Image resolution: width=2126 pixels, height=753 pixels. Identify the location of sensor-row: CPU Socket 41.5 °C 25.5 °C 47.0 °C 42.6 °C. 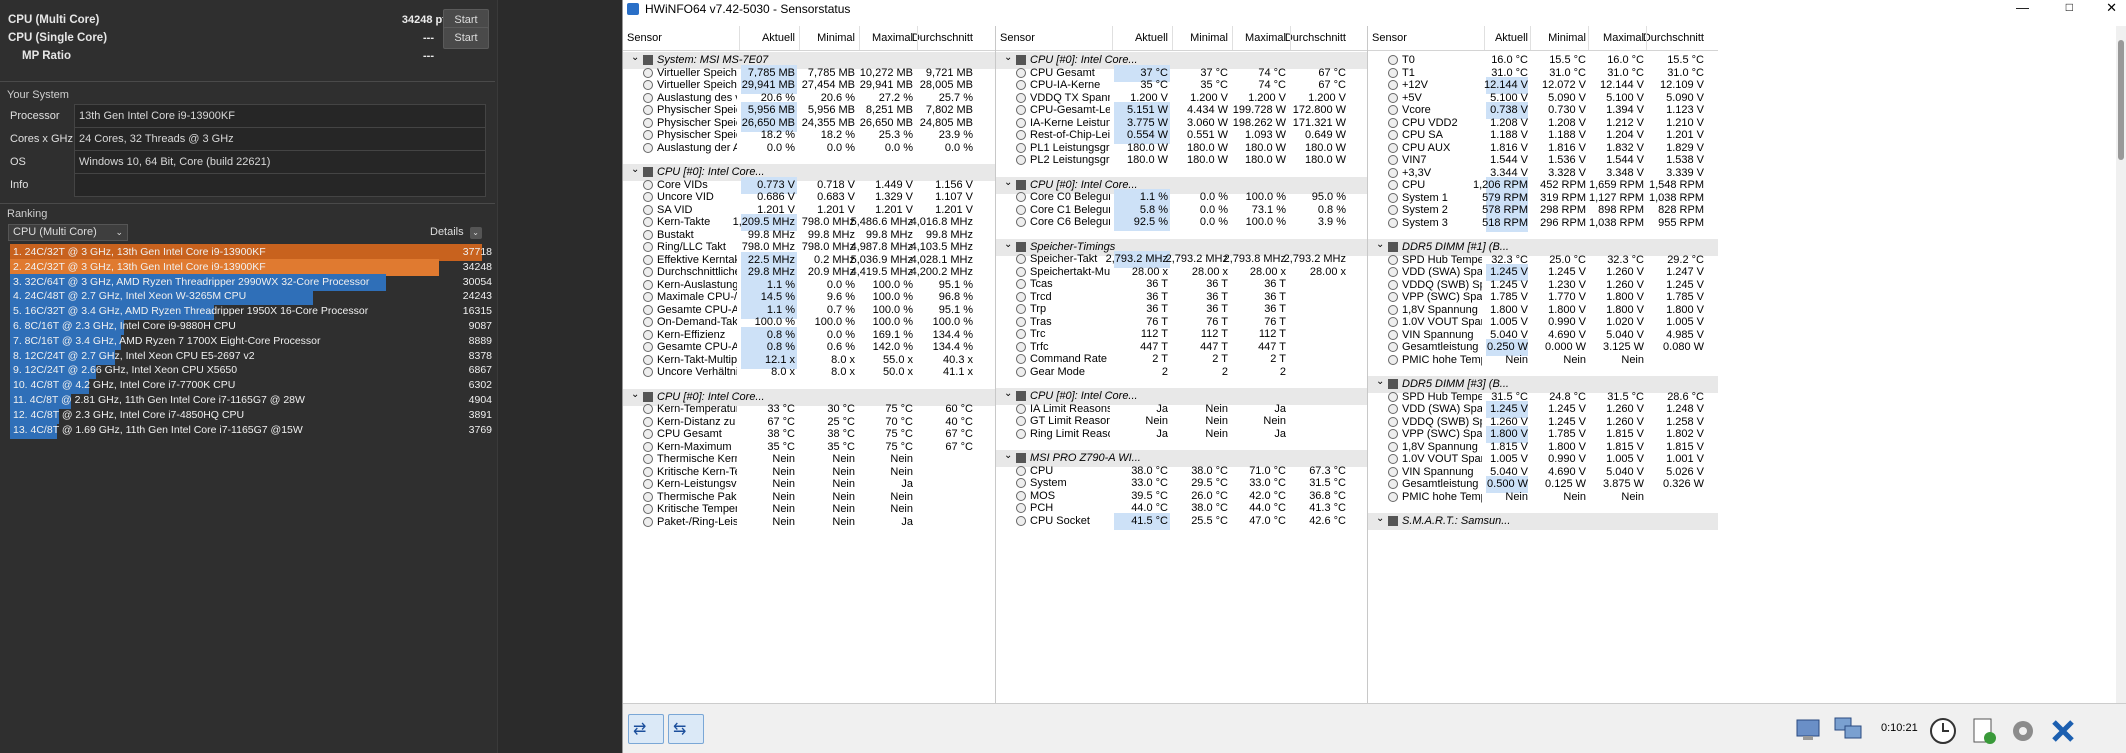
(1181, 521).